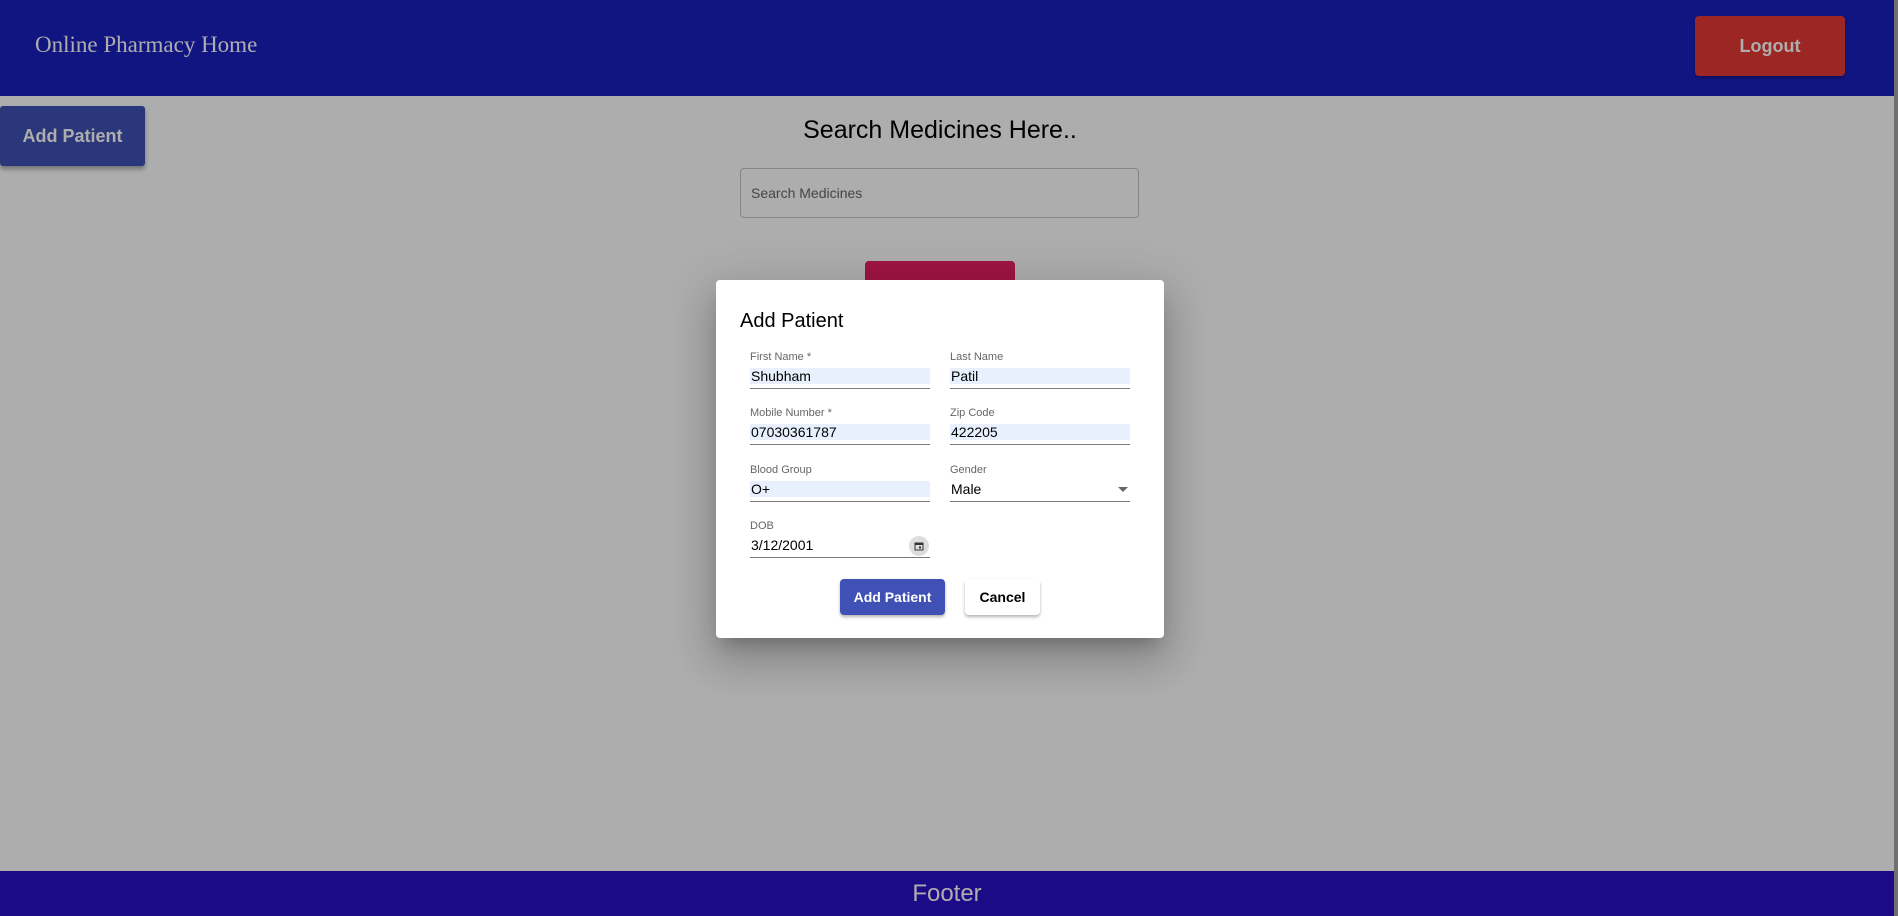 This screenshot has width=1898, height=916. Describe the element at coordinates (840, 489) in the screenshot. I see `blood-group-input: O+` at that location.